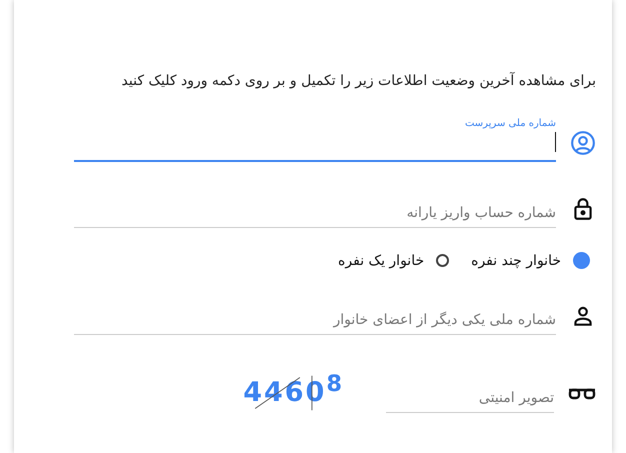 The width and height of the screenshot is (626, 453). What do you see at coordinates (358, 81) in the screenshot?
I see `instruction-text: برای مشاهده آخرین وضعیت اطلاعات زیر را تکمیل و بر روی دکمه ورود کلیک کنید` at bounding box center [358, 81].